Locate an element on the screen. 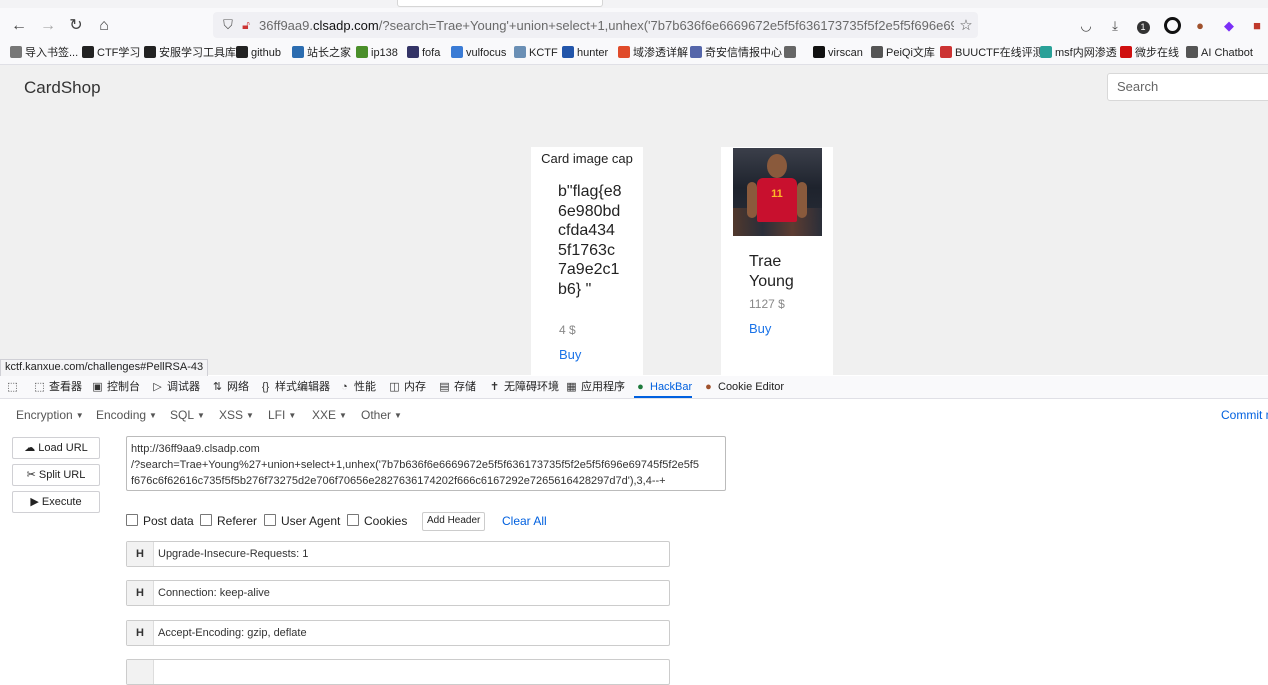  devtools-tab: ▷ 调试器 is located at coordinates (175, 387).